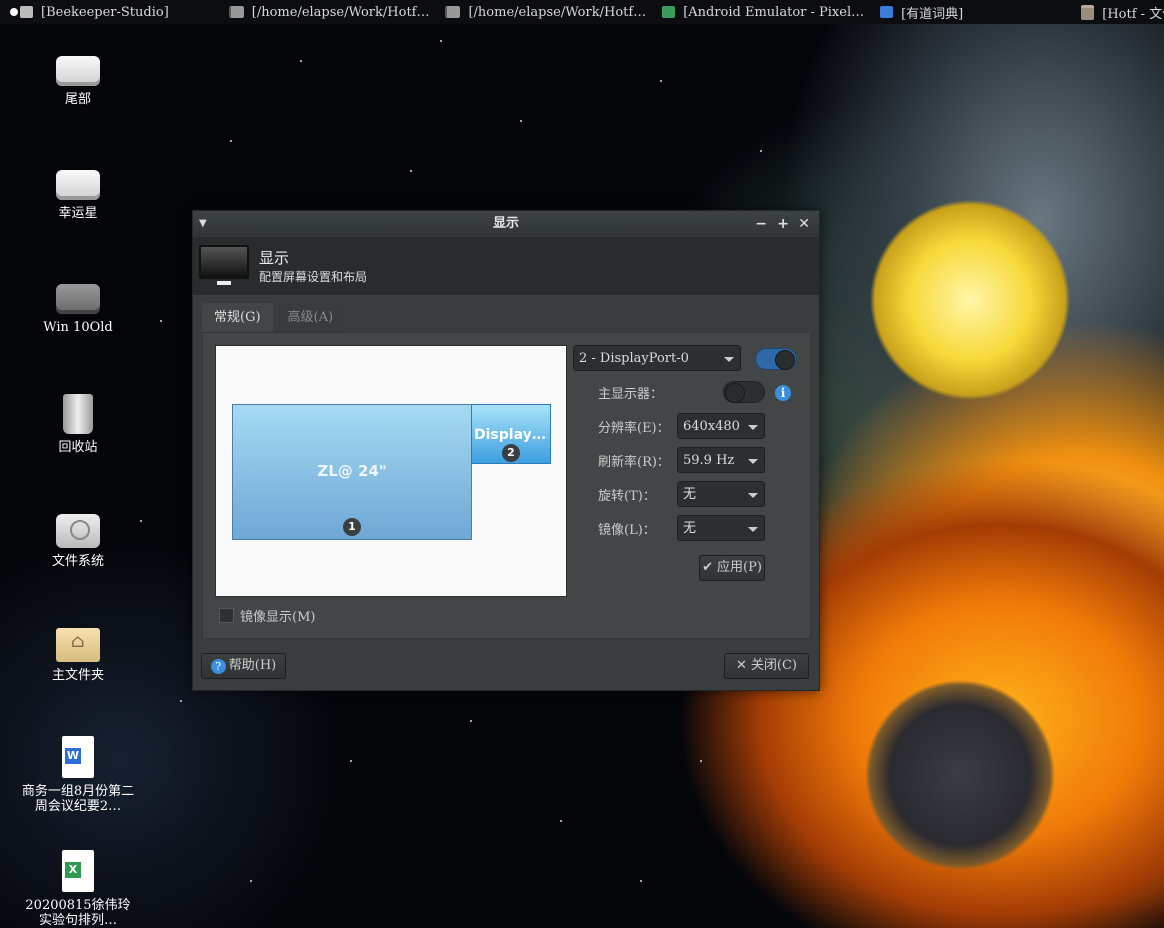 Image resolution: width=1164 pixels, height=928 pixels. I want to click on apply-button-label: 应用(P), so click(739, 567).